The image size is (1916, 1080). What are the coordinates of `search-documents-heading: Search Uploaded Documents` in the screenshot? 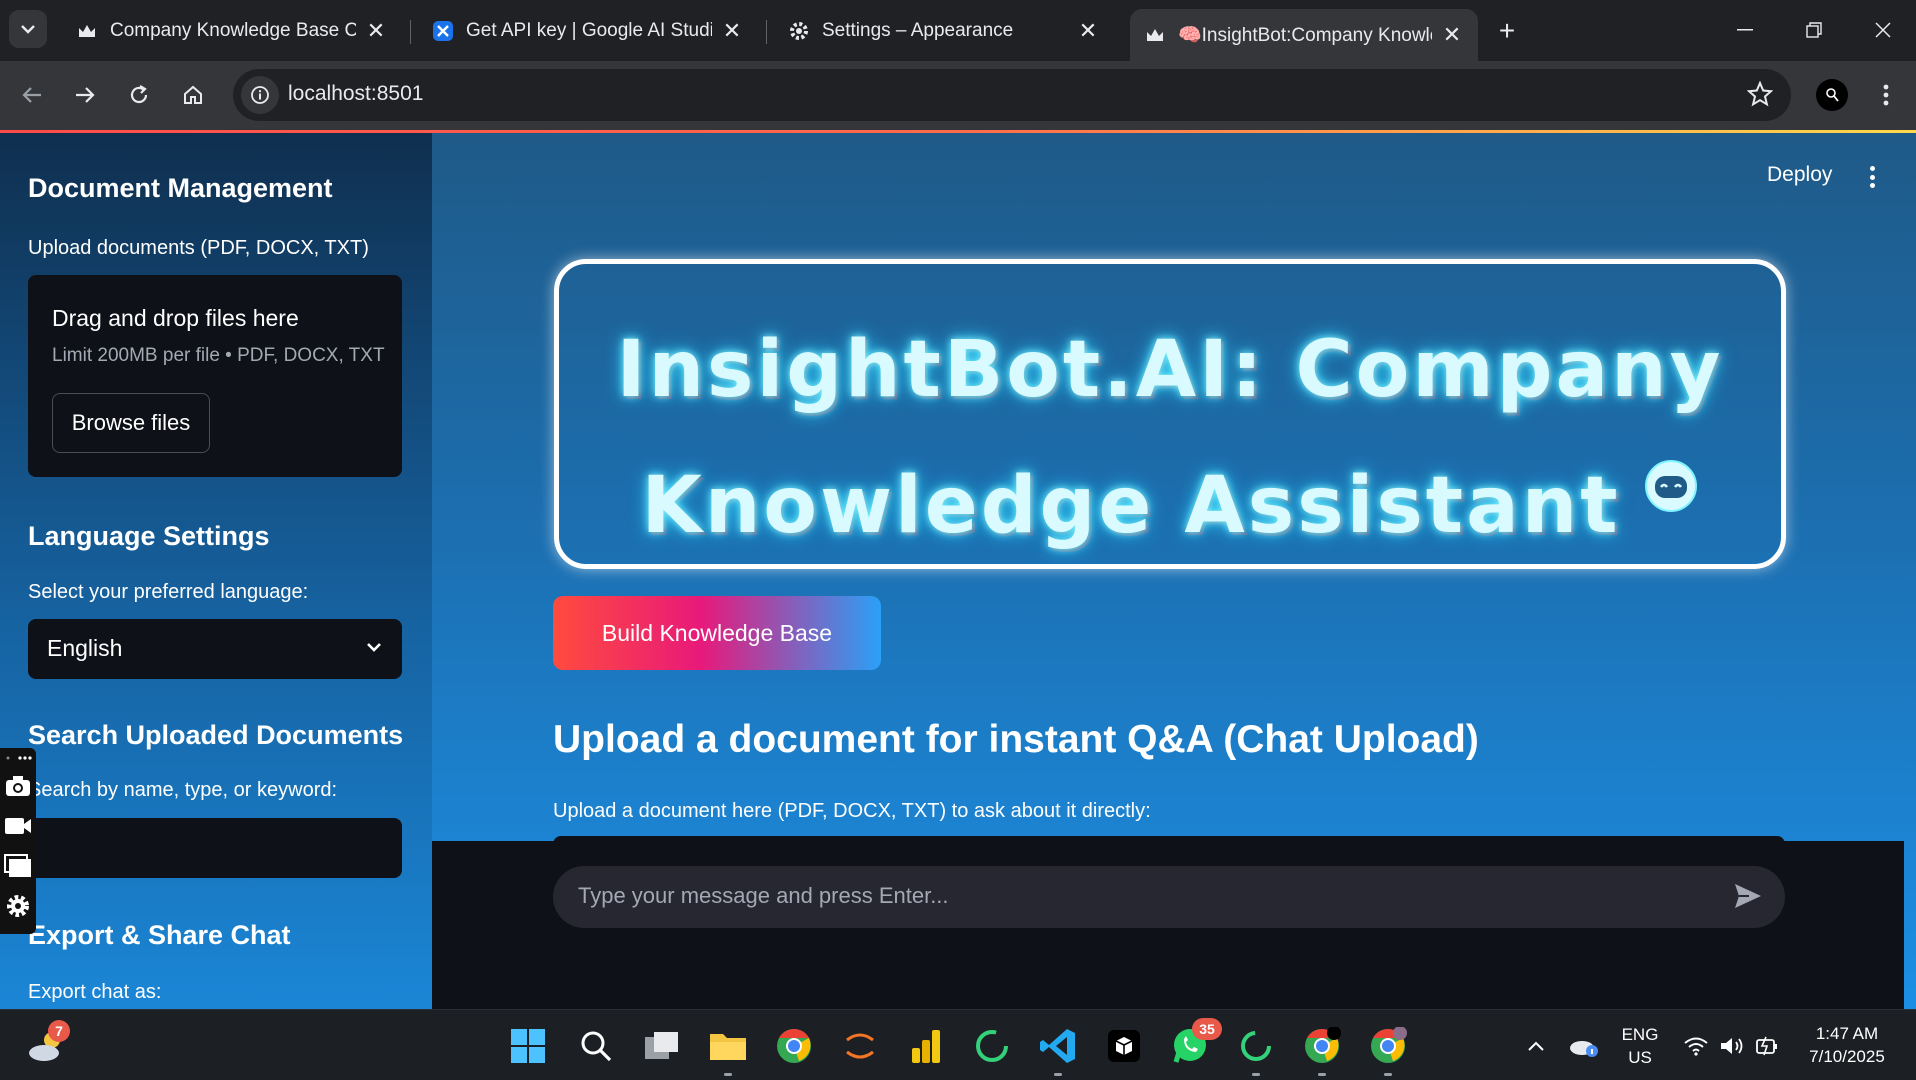 It's located at (216, 735).